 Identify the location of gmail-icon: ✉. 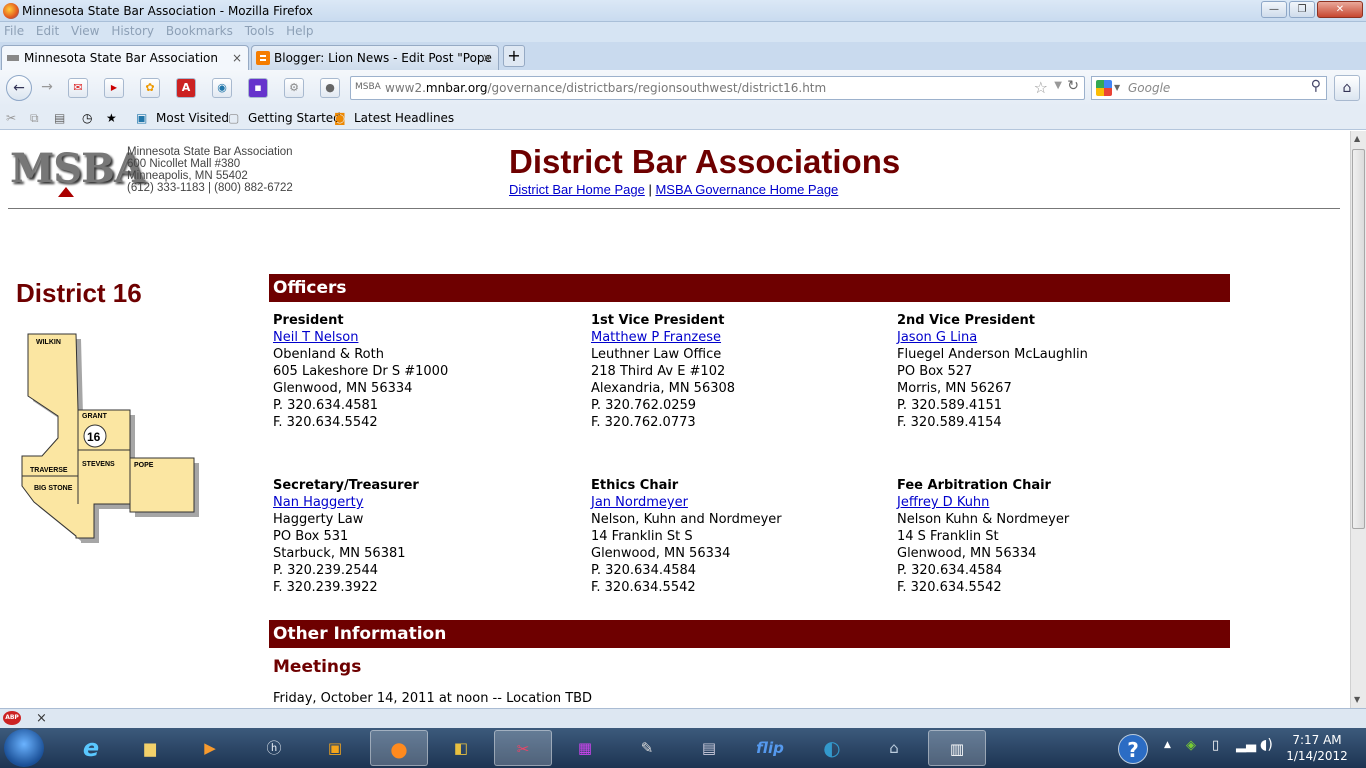
(78, 88).